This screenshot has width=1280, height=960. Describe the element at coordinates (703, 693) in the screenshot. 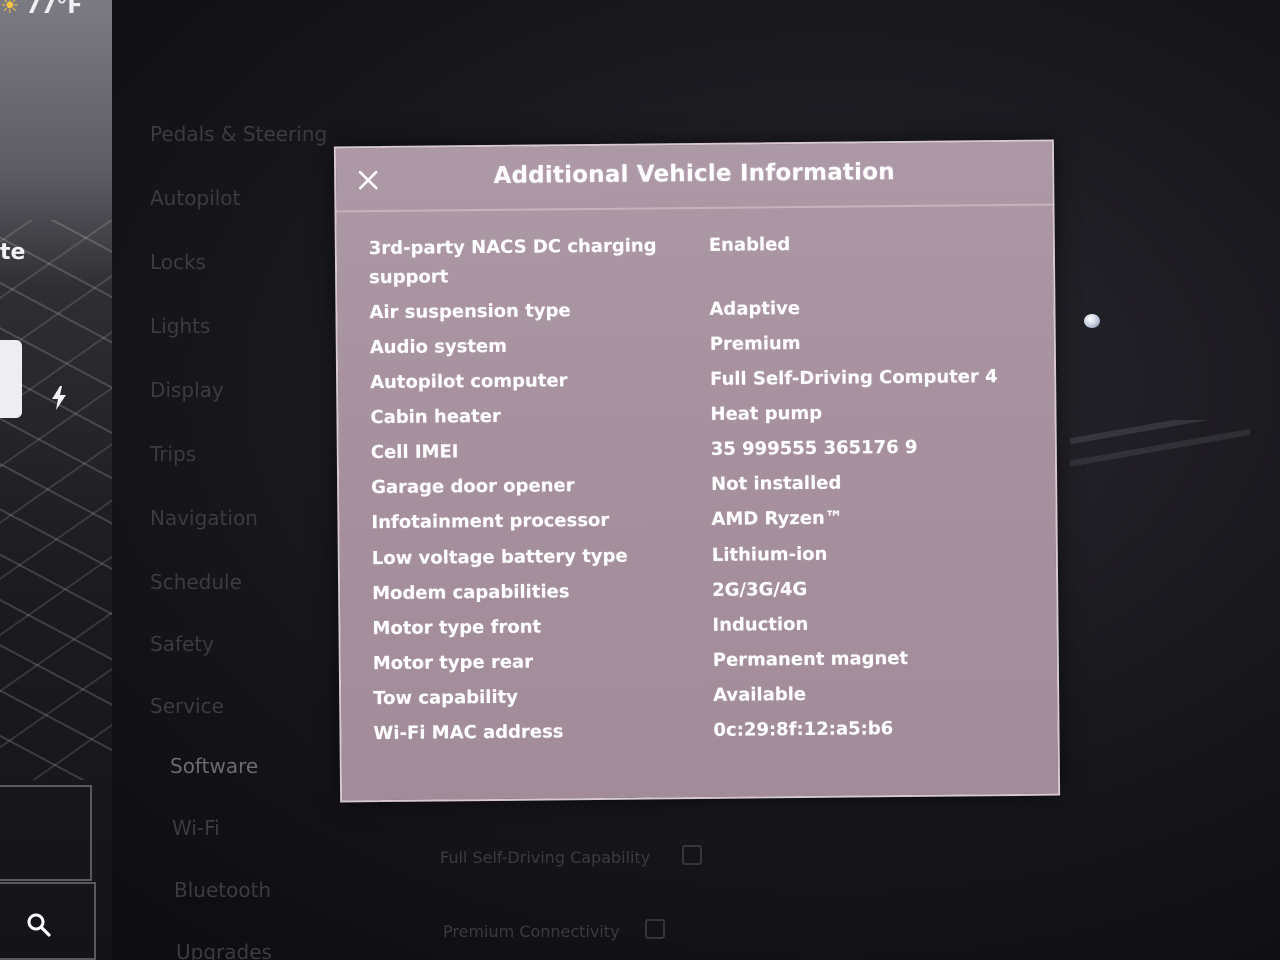

I see `info-row-tow-capability: Tow capability Available` at that location.